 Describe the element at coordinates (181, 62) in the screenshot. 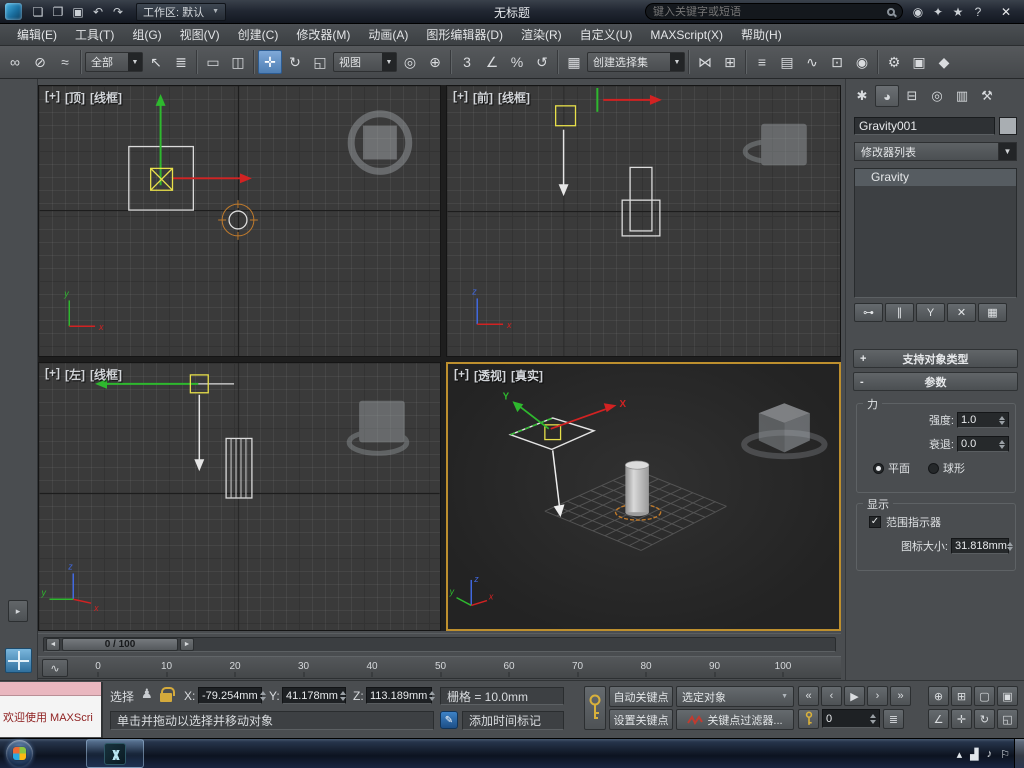

I see `select-by-name-icon: ≣` at that location.